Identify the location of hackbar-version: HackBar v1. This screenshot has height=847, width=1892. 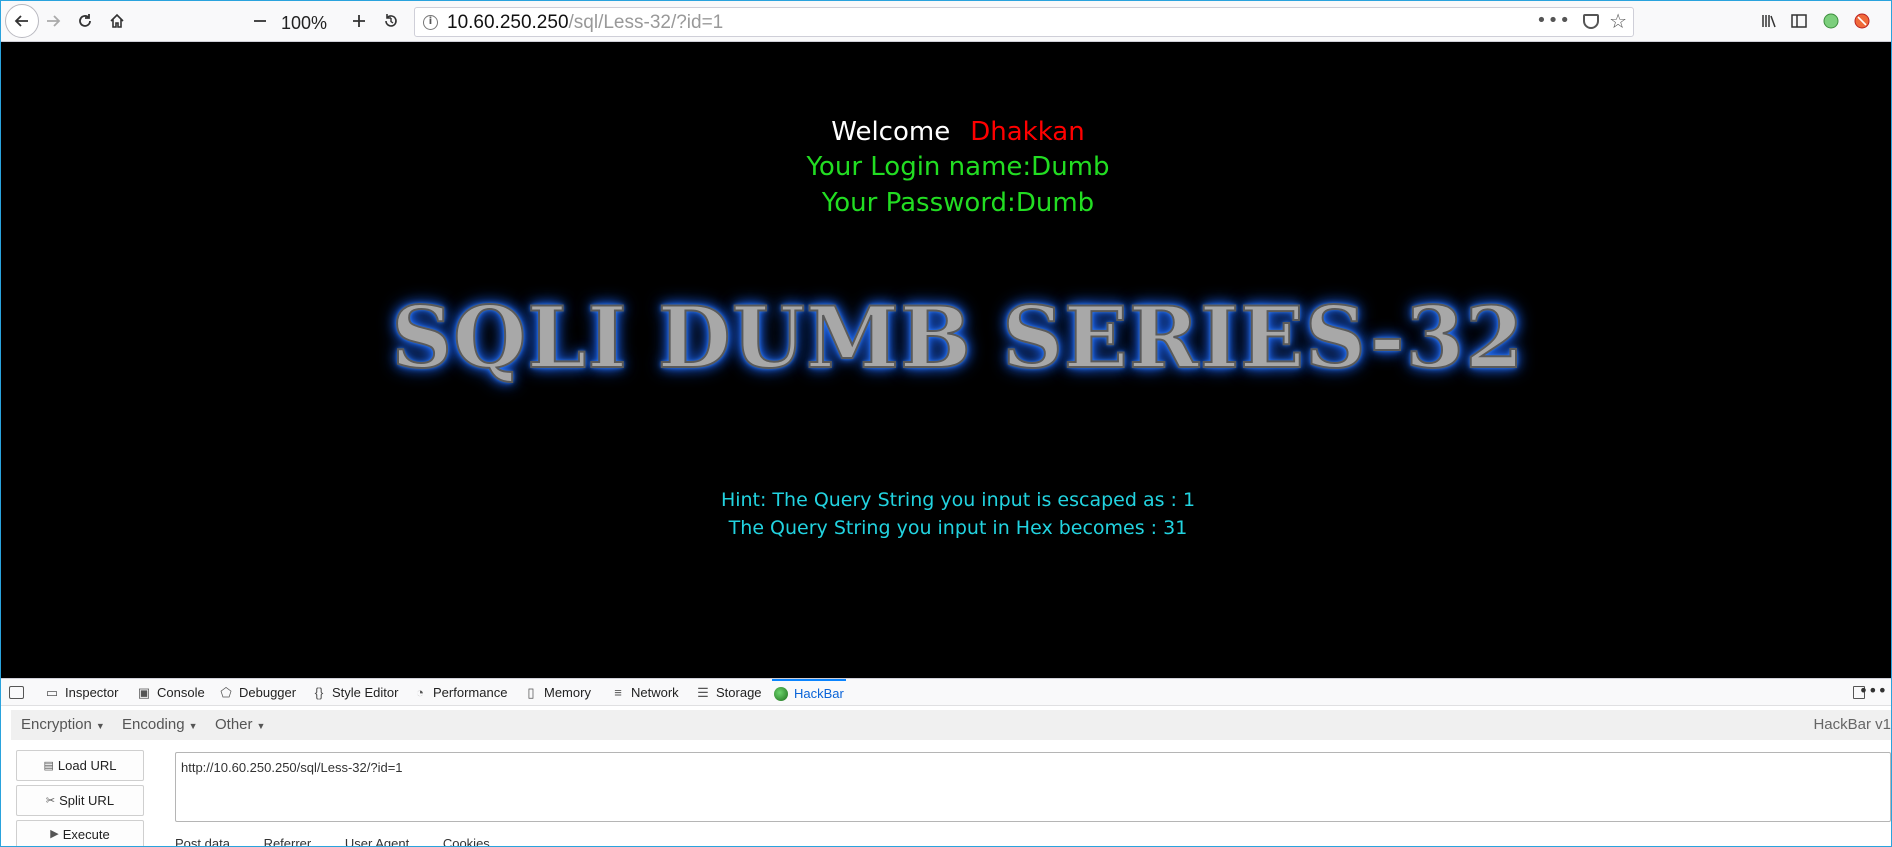
(1852, 724).